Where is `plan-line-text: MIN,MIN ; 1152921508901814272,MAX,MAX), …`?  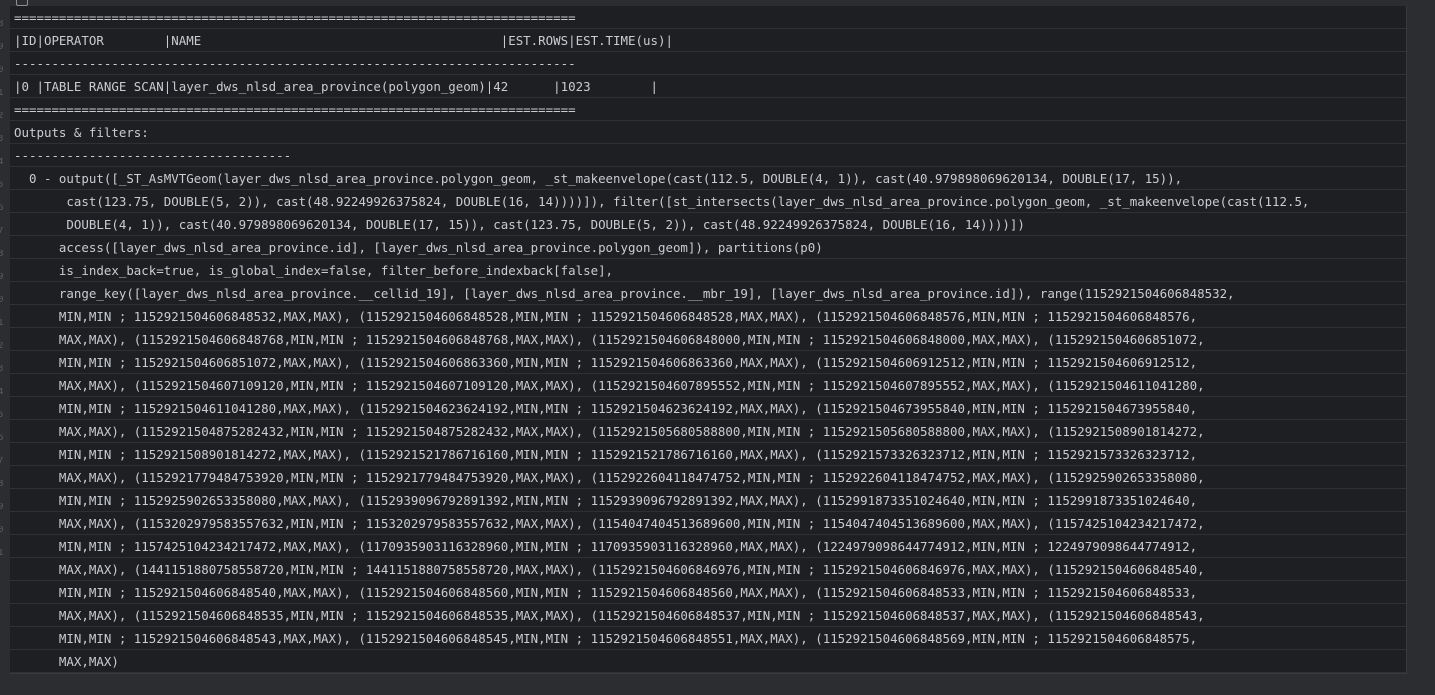
plan-line-text: MIN,MIN ; 1152921508901814272,MAX,MAX), … is located at coordinates (606, 454).